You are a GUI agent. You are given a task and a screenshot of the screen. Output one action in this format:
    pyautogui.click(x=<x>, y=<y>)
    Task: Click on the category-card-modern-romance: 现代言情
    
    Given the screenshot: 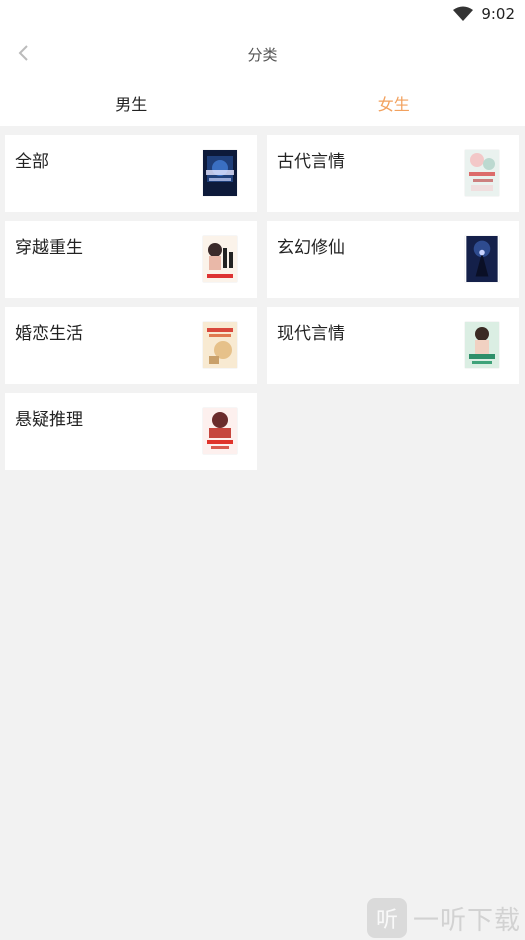 What is the action you would take?
    pyautogui.click(x=393, y=345)
    